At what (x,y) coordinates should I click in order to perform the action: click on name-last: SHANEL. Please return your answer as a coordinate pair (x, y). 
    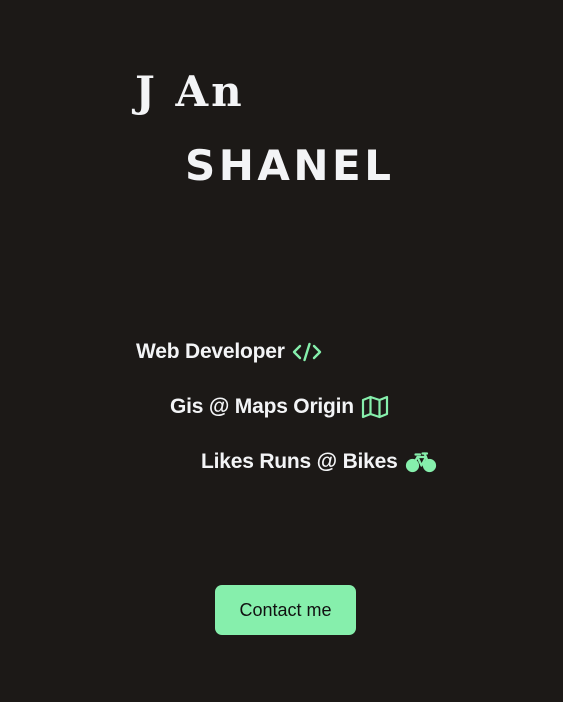
    Looking at the image, I should click on (290, 165).